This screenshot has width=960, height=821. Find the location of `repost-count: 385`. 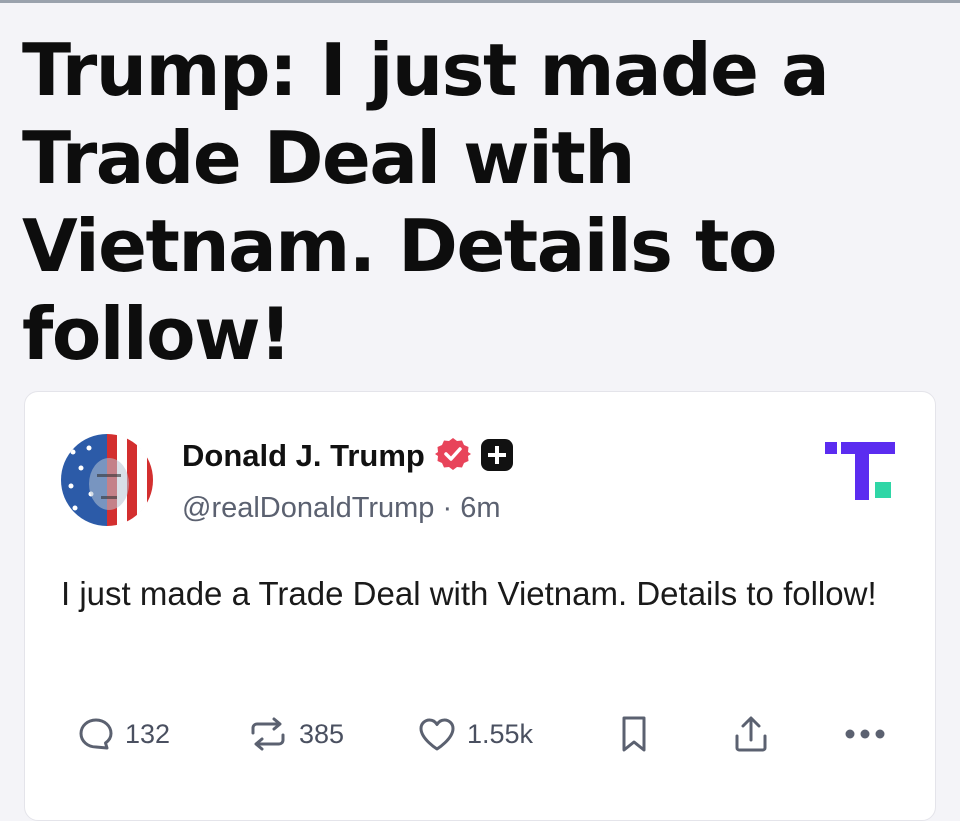

repost-count: 385 is located at coordinates (322, 733).